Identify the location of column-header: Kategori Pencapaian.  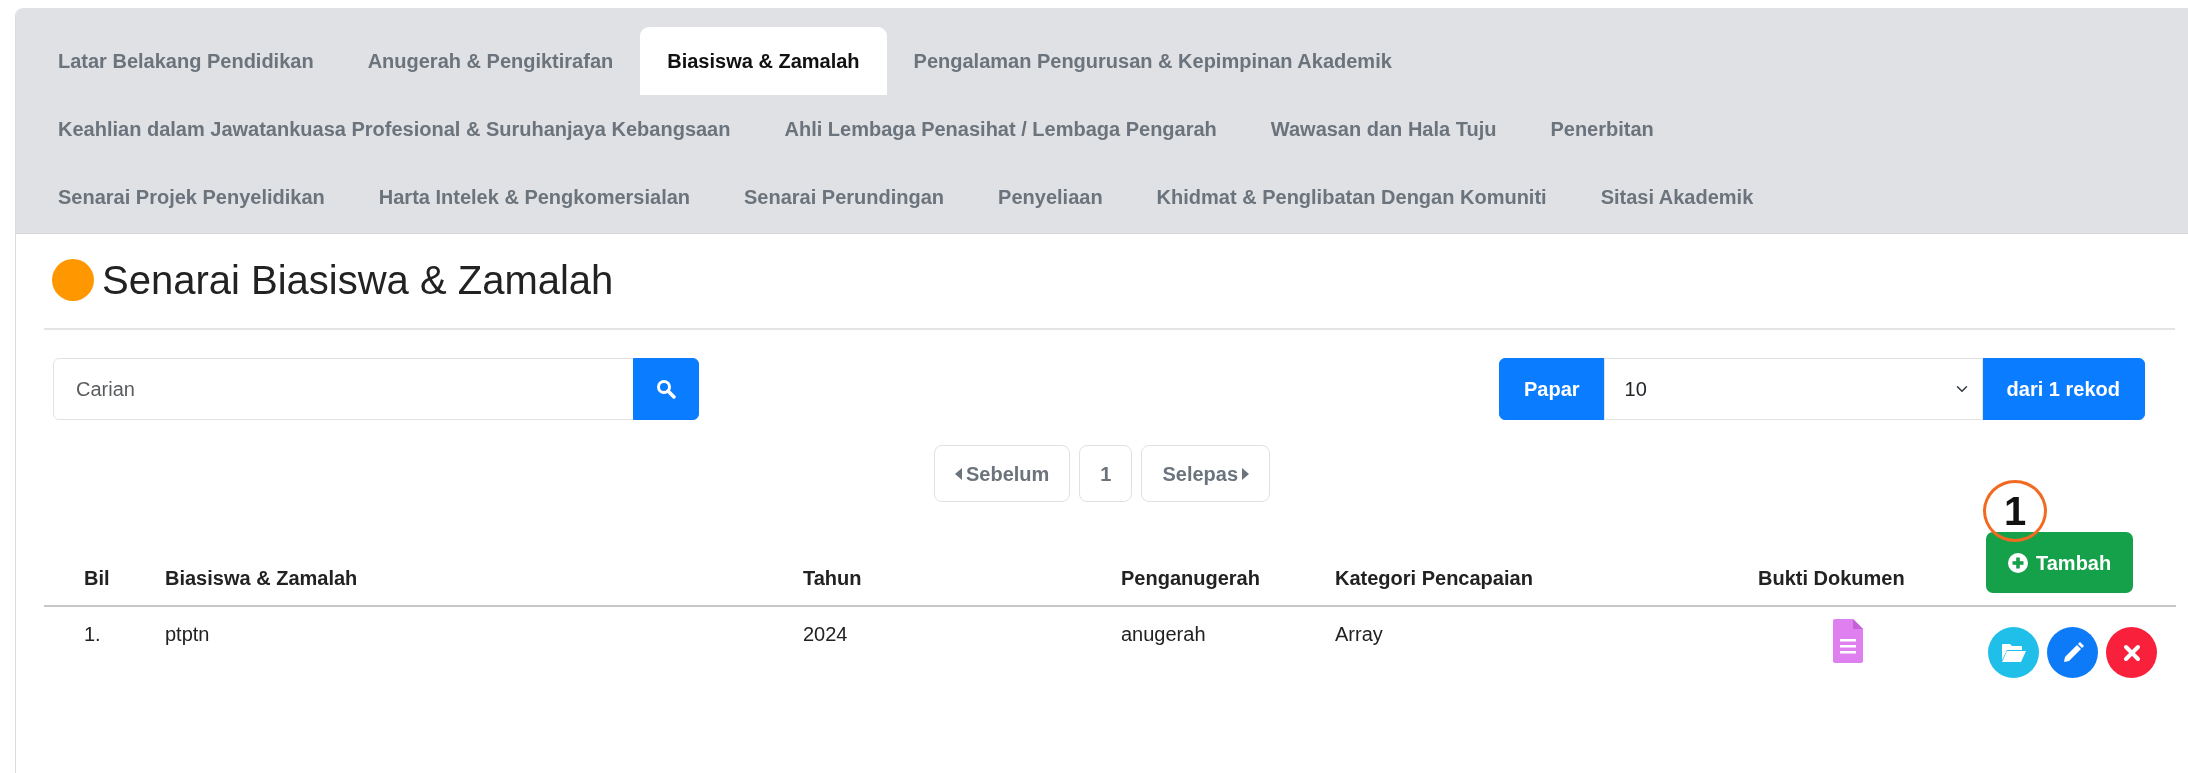
(1434, 578).